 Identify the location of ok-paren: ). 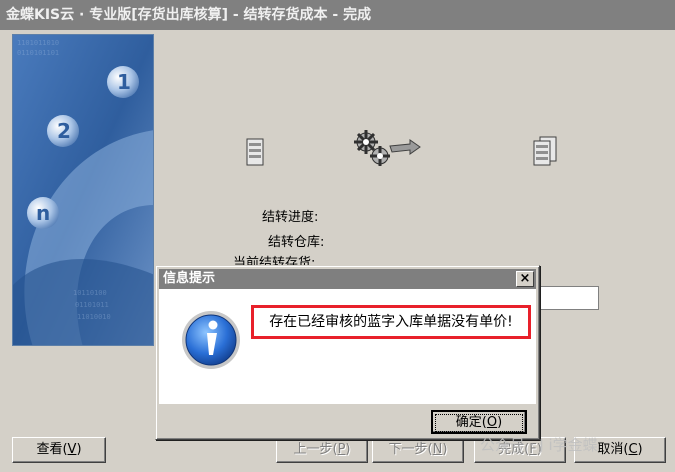
(500, 422).